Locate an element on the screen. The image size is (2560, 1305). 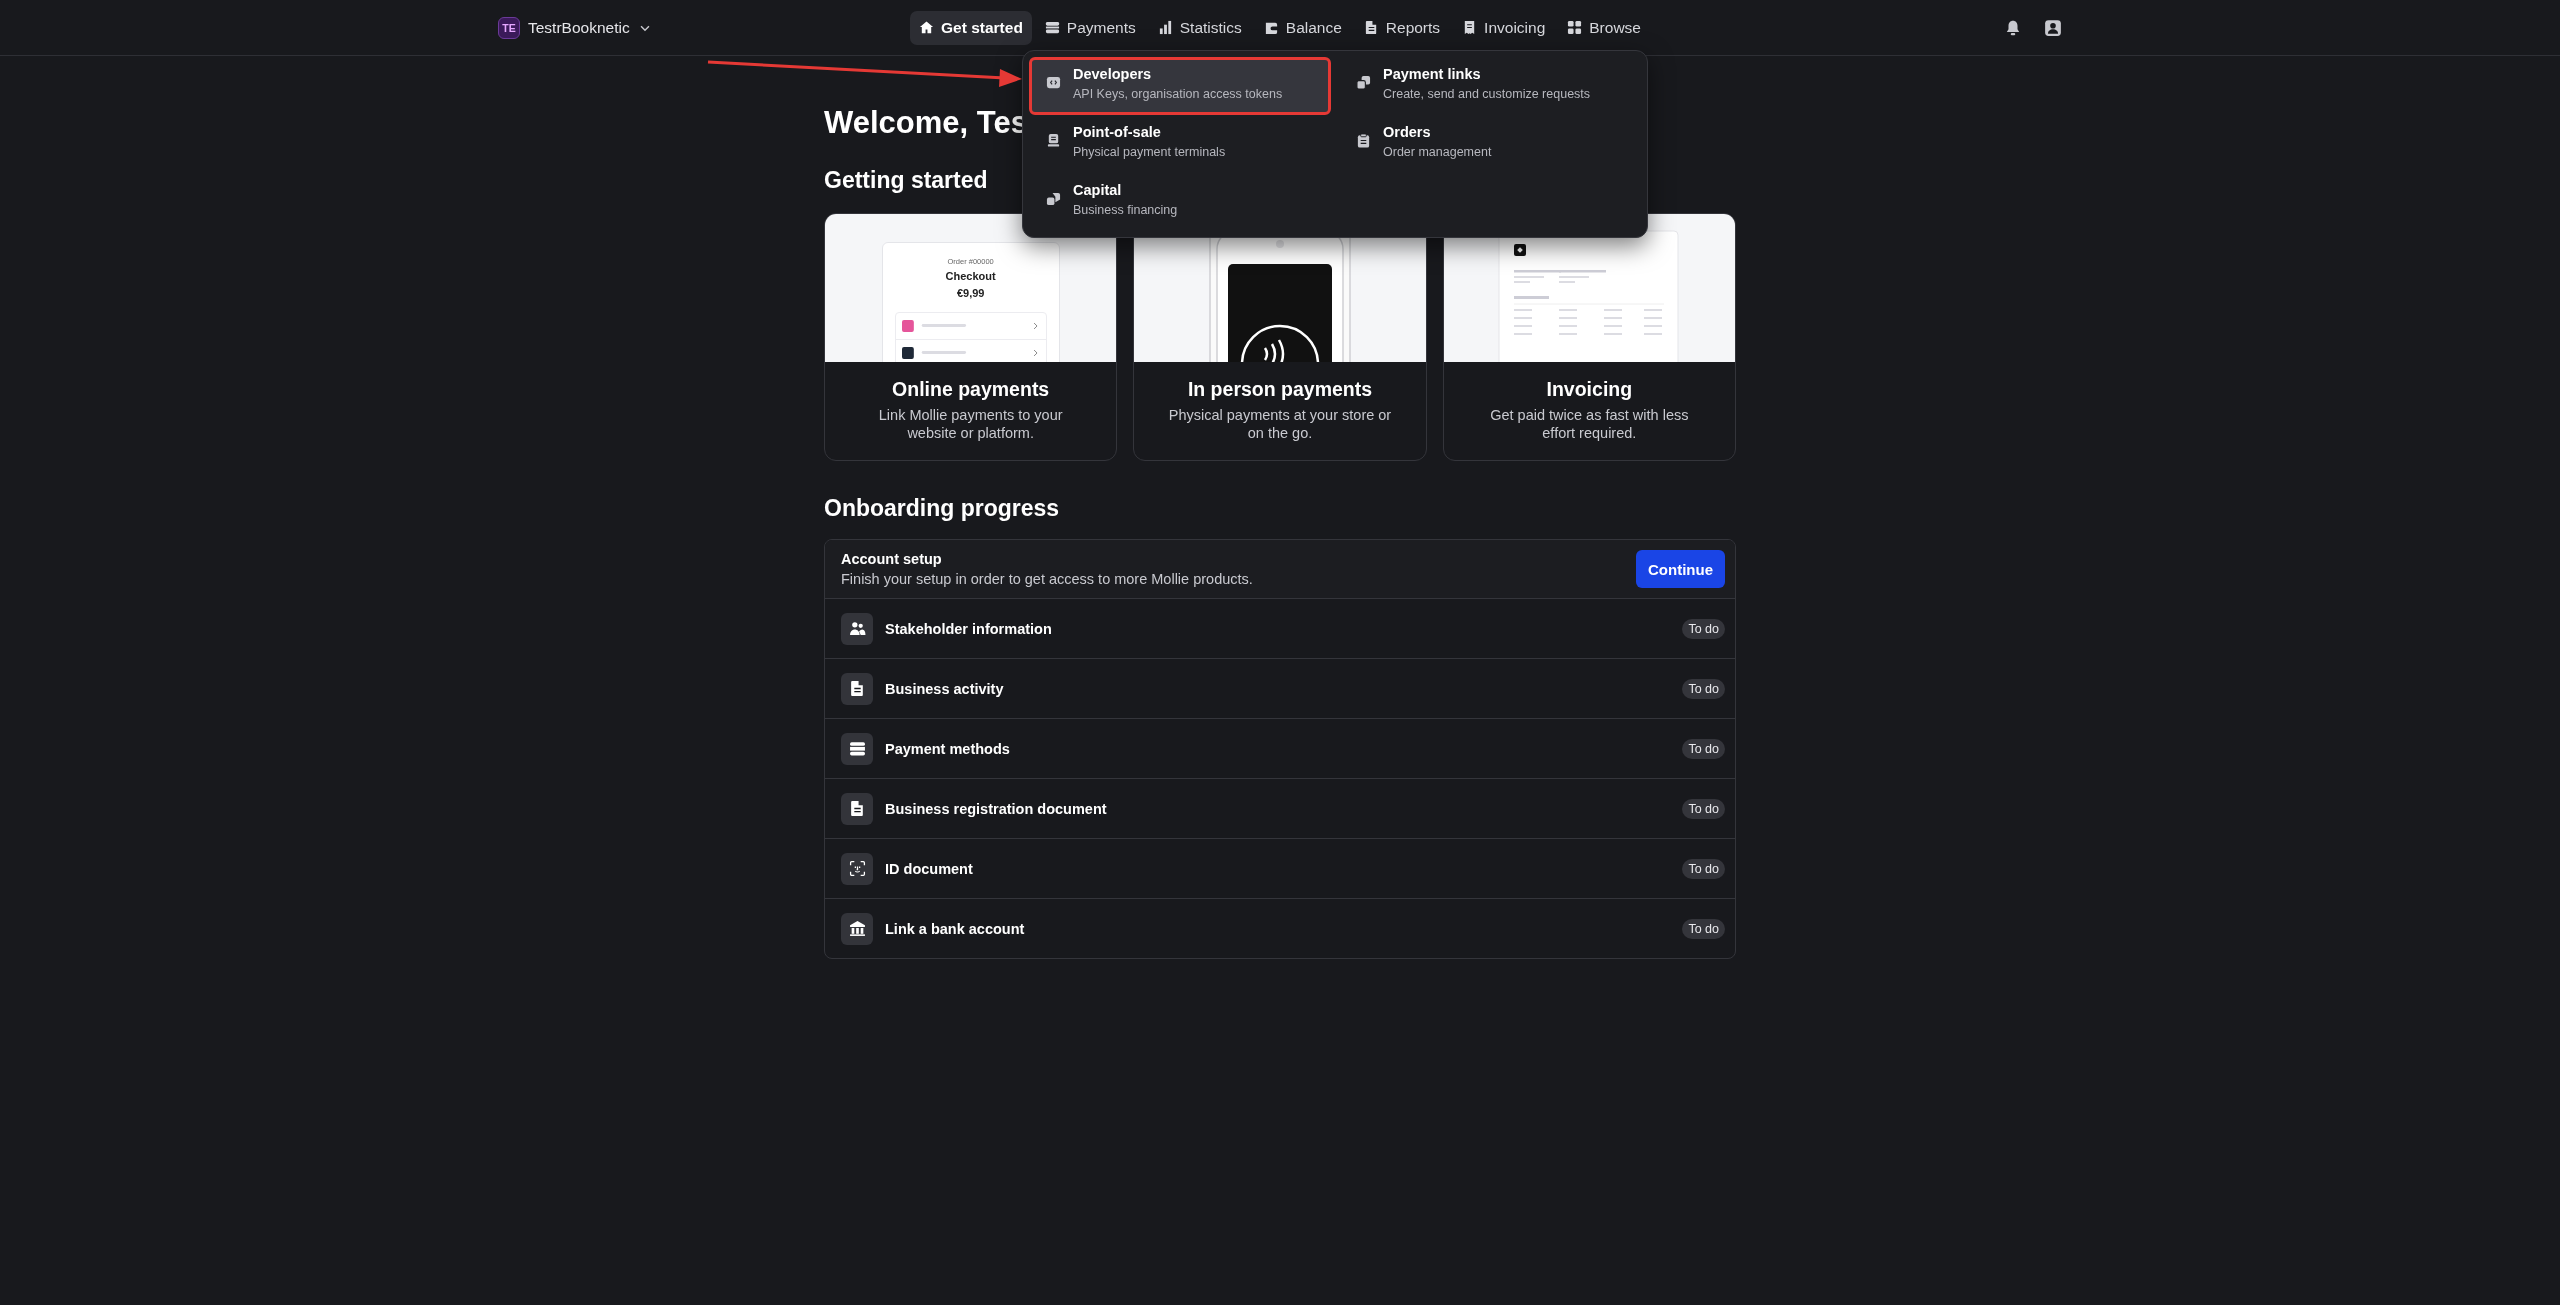
card-description: Physical payments at your store or on the go. is located at coordinates (1280, 425).